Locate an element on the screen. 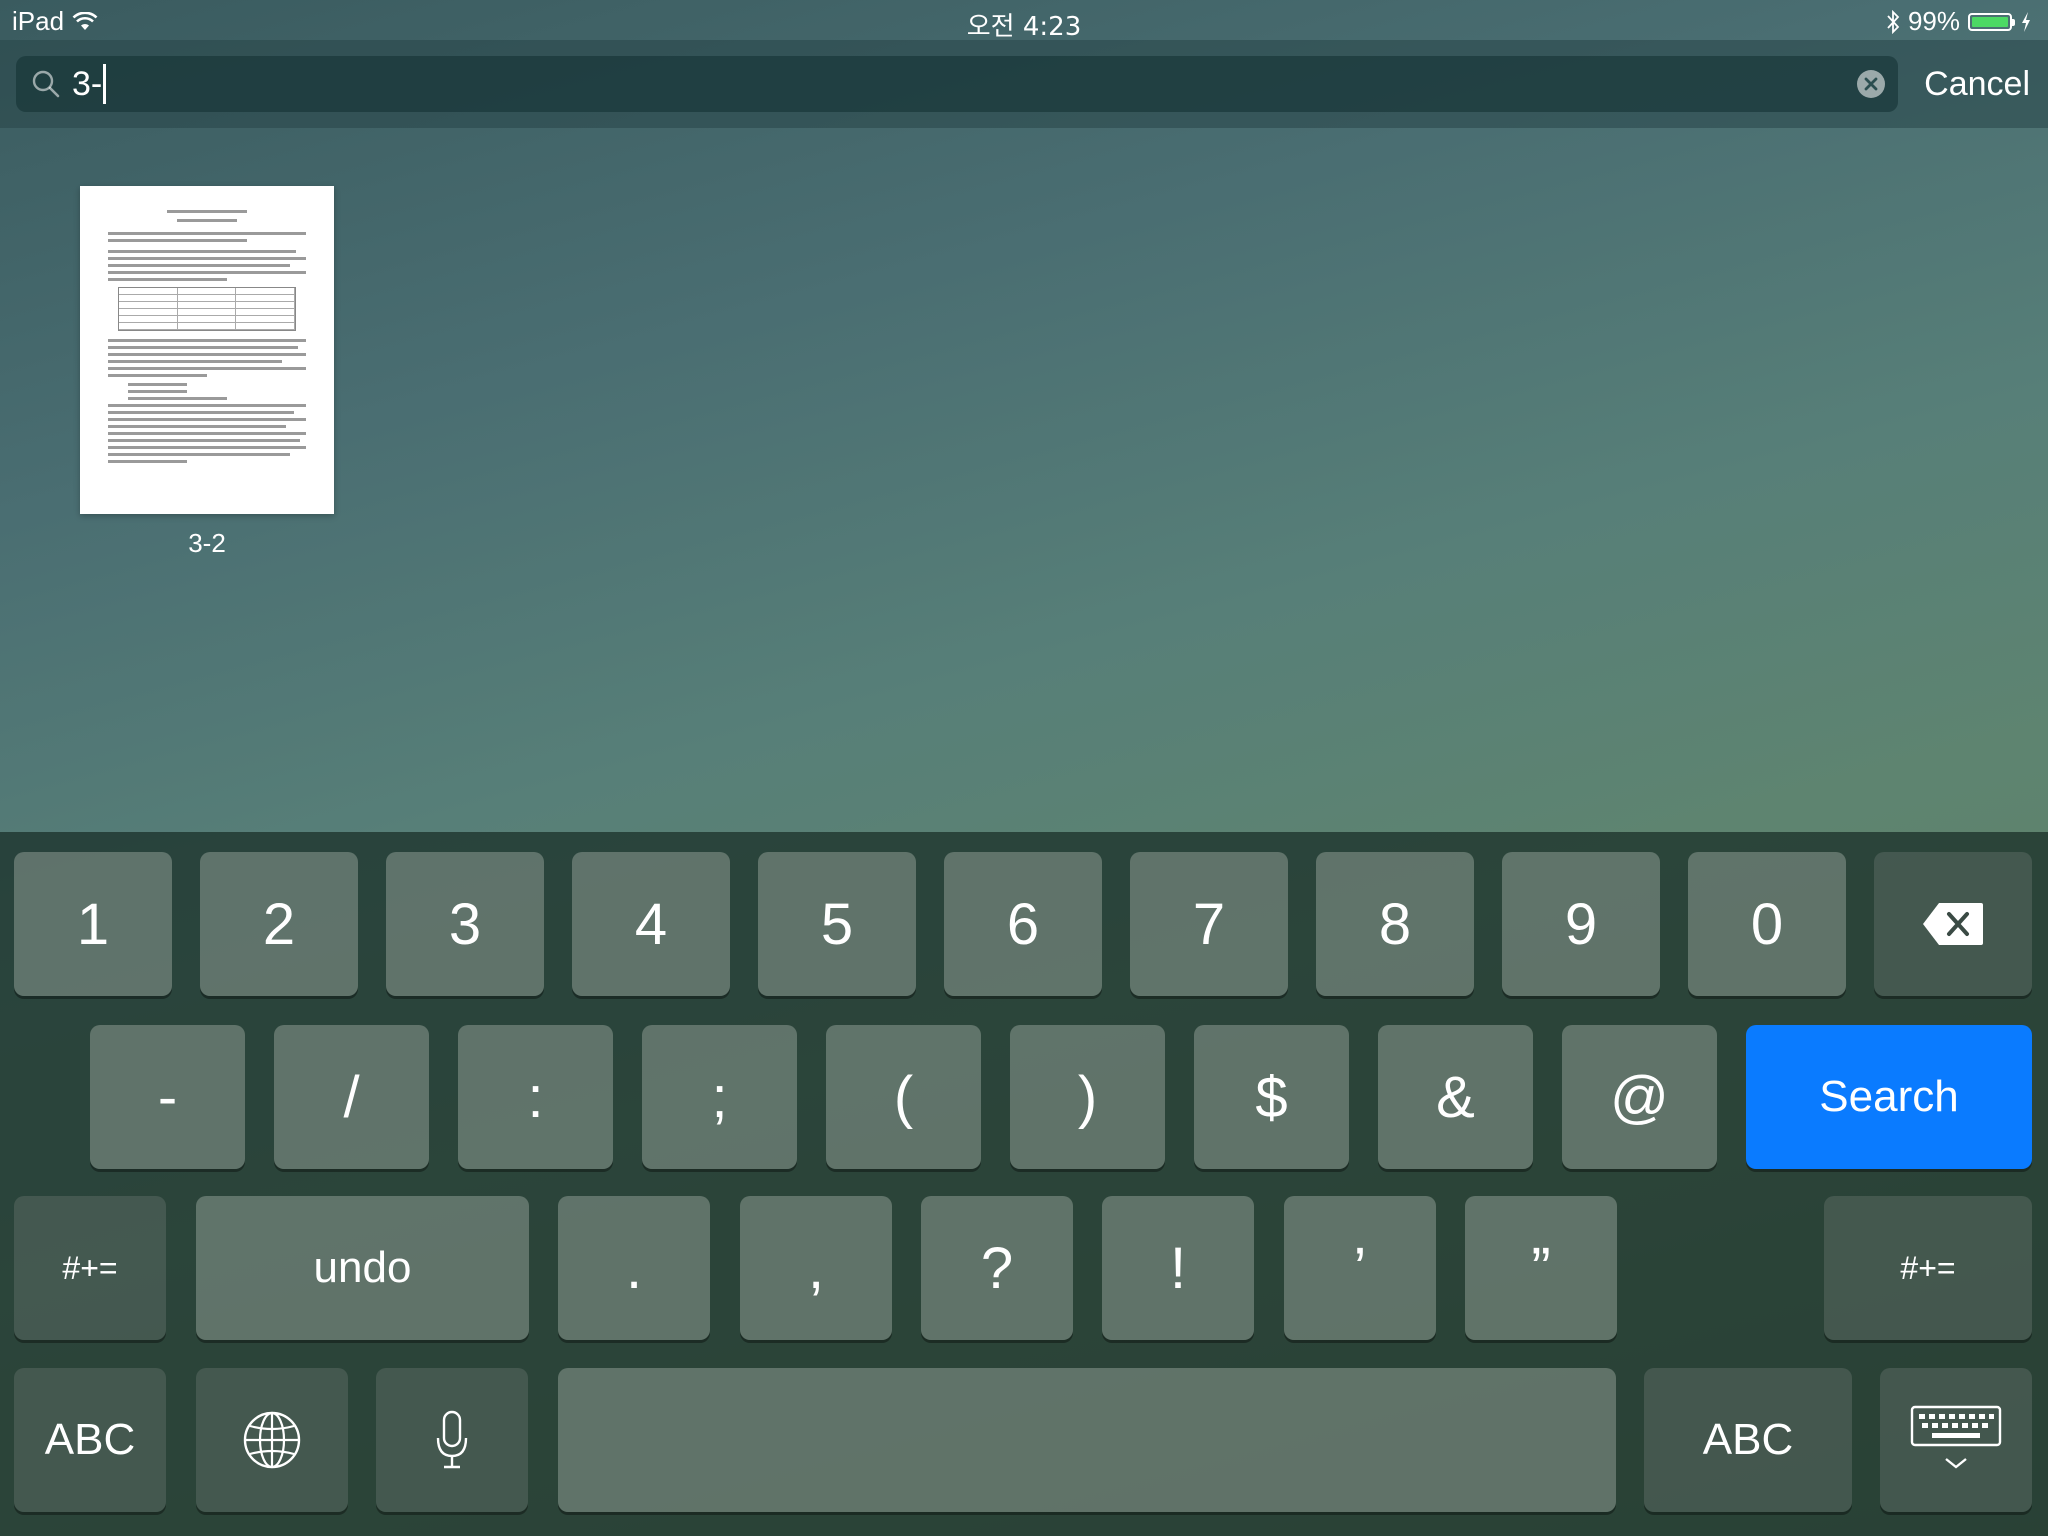 The image size is (2048, 1536). key-colon: : is located at coordinates (535, 1097).